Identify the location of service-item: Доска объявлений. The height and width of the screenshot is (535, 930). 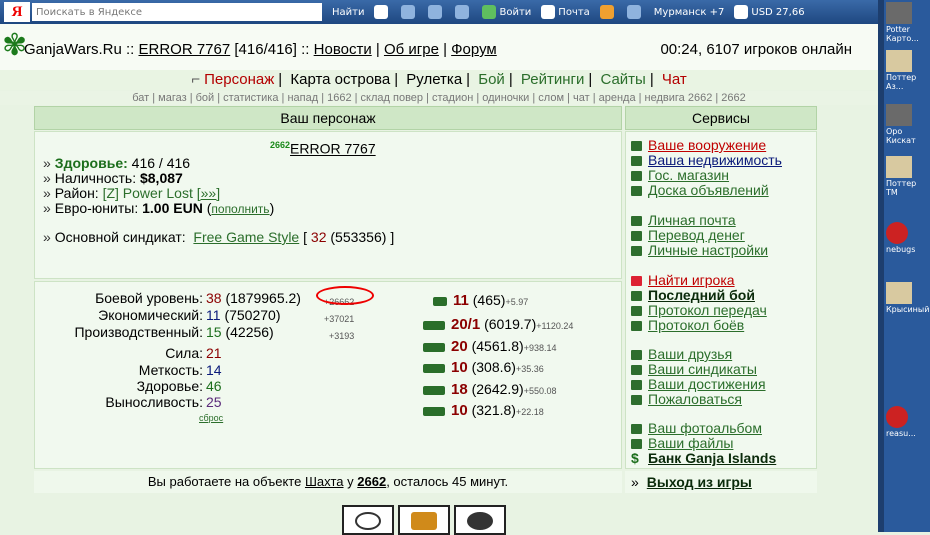
(700, 190).